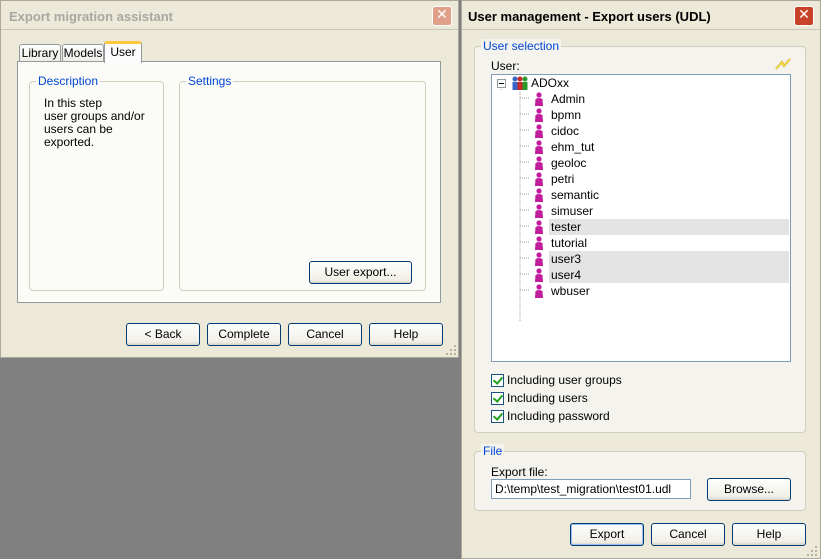 Image resolution: width=821 pixels, height=559 pixels. What do you see at coordinates (566, 115) in the screenshot?
I see `tree-user-label: bpmn` at bounding box center [566, 115].